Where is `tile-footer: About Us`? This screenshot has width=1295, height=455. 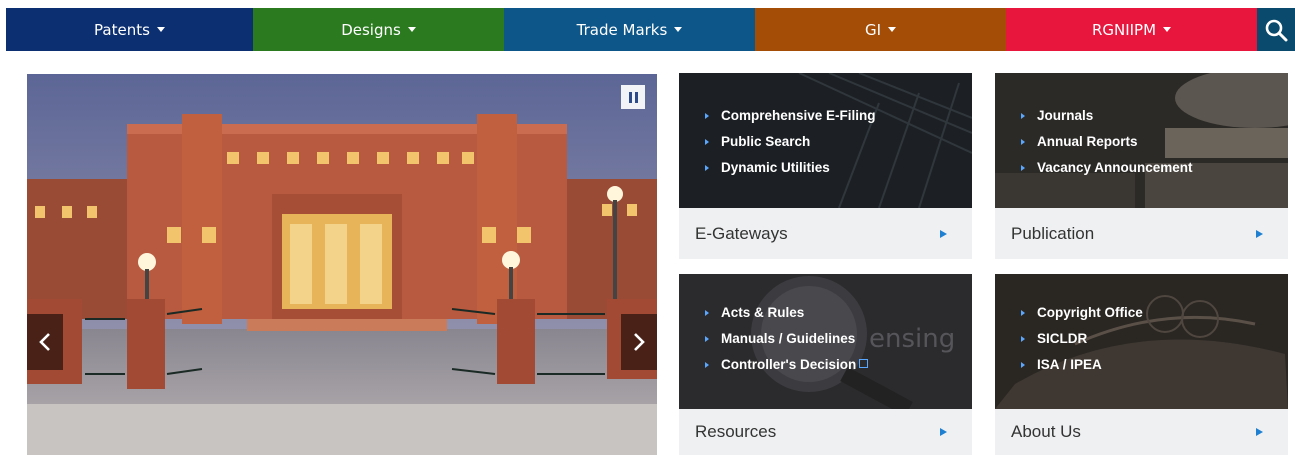 tile-footer: About Us is located at coordinates (1141, 432).